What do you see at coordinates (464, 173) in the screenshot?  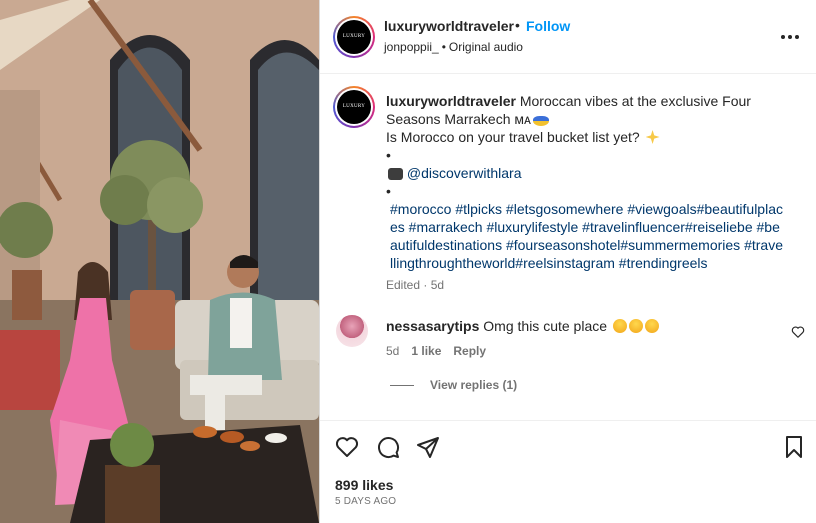 I see `mention-link: @discoverwithlara` at bounding box center [464, 173].